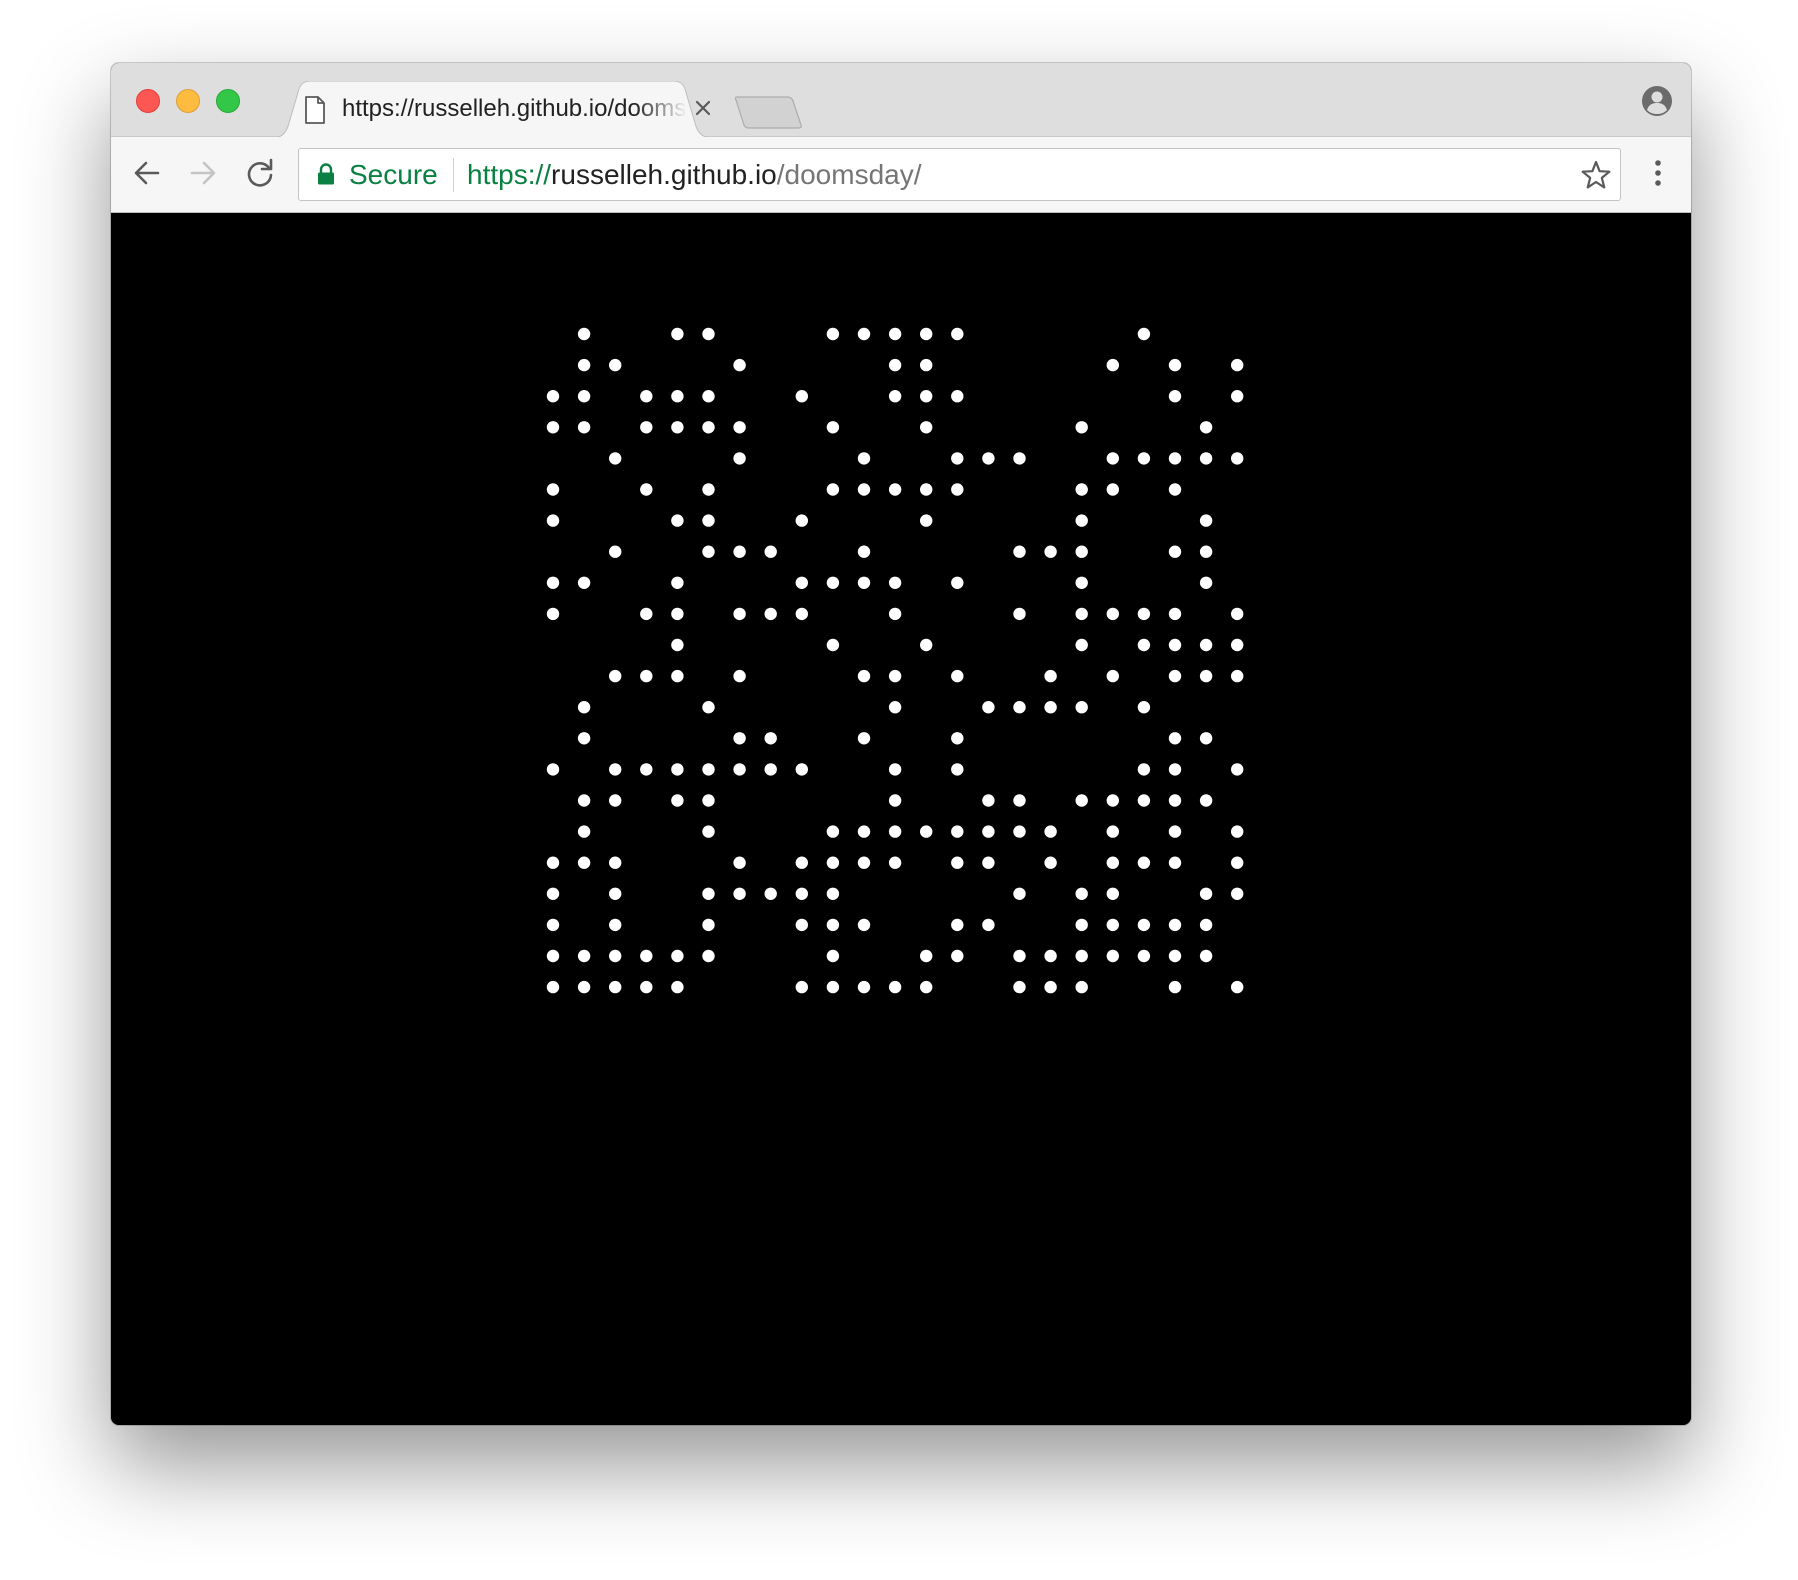 The width and height of the screenshot is (1798, 1580). What do you see at coordinates (147, 173) in the screenshot?
I see `back-arrow-icon` at bounding box center [147, 173].